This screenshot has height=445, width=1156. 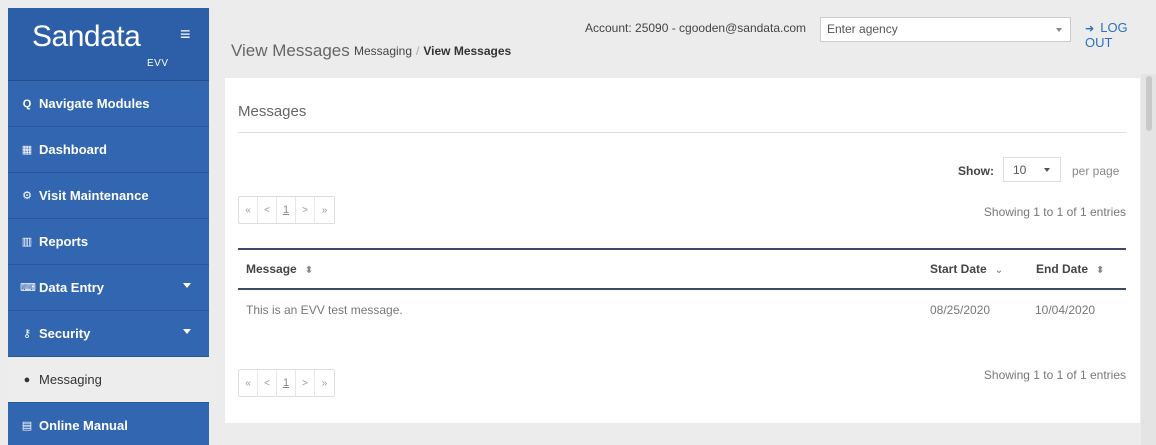 What do you see at coordinates (108, 288) in the screenshot?
I see `sidebar-item-data-entry: ⌨ Data Entry` at bounding box center [108, 288].